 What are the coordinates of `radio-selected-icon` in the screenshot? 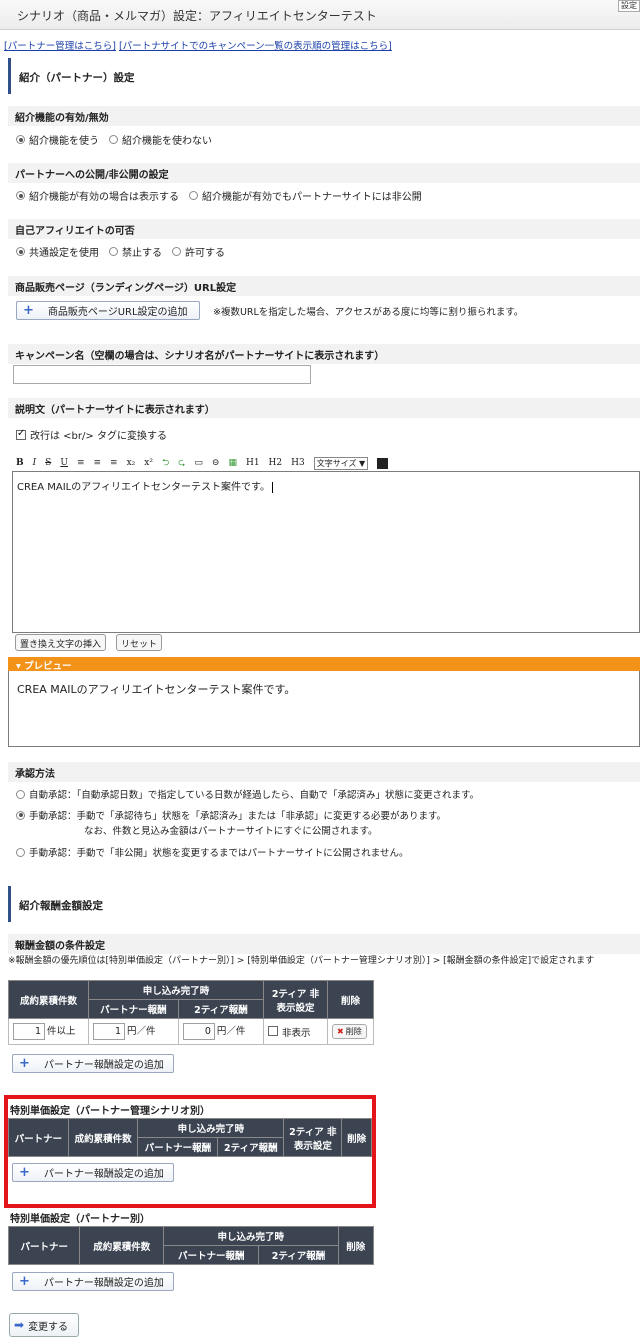 It's located at (20, 815).